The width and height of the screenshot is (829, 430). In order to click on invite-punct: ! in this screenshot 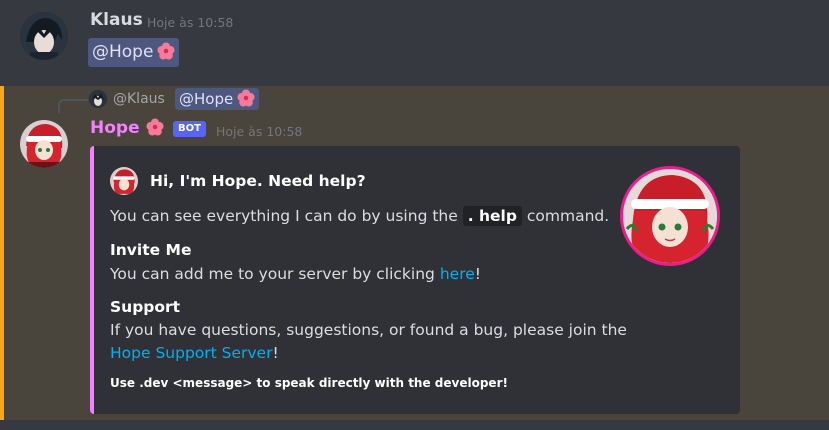, I will do `click(477, 274)`.